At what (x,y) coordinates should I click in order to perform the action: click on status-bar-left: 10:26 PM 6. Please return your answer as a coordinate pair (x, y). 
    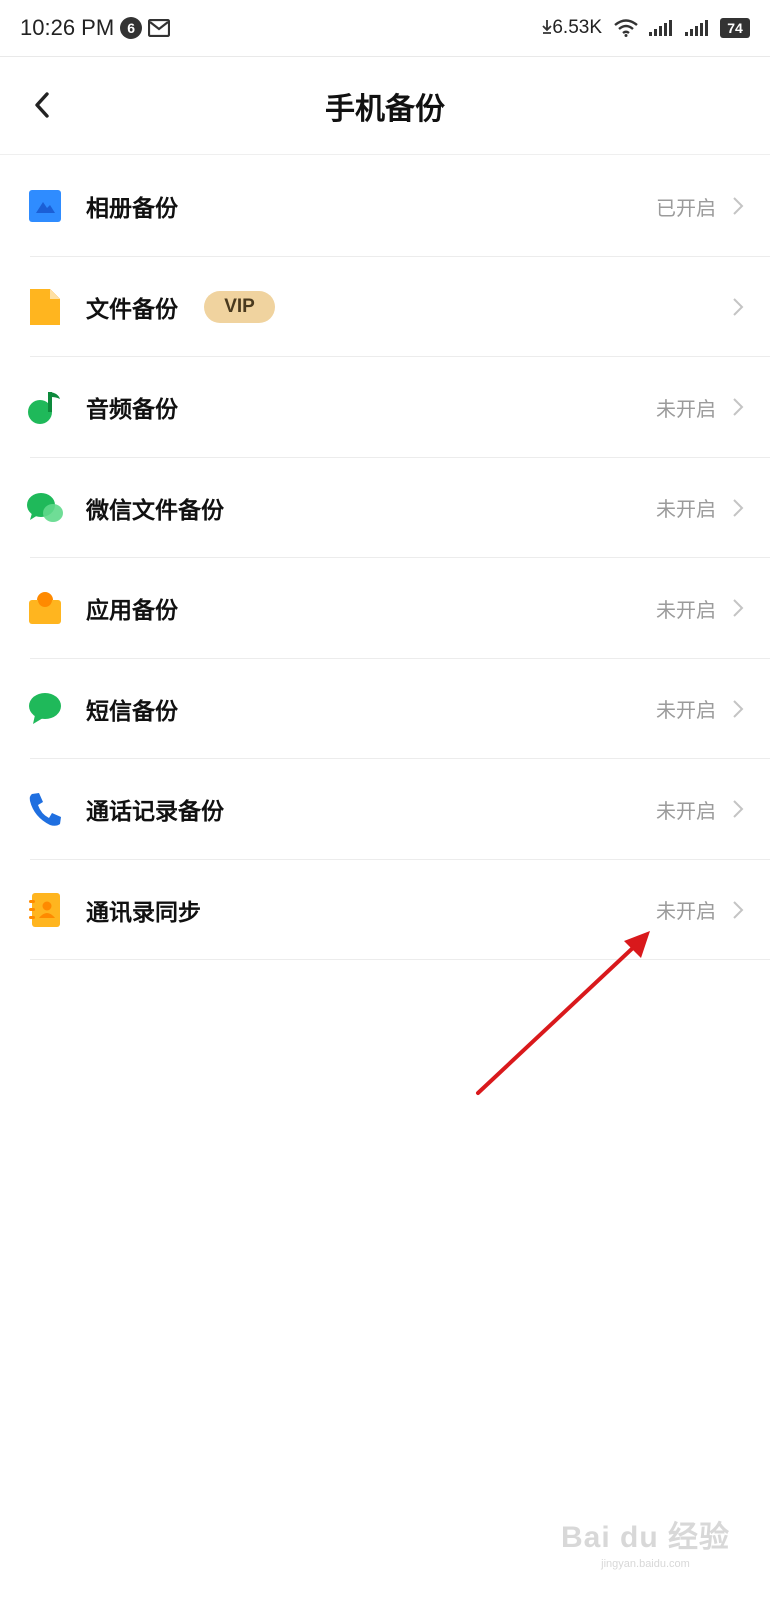
    Looking at the image, I should click on (95, 28).